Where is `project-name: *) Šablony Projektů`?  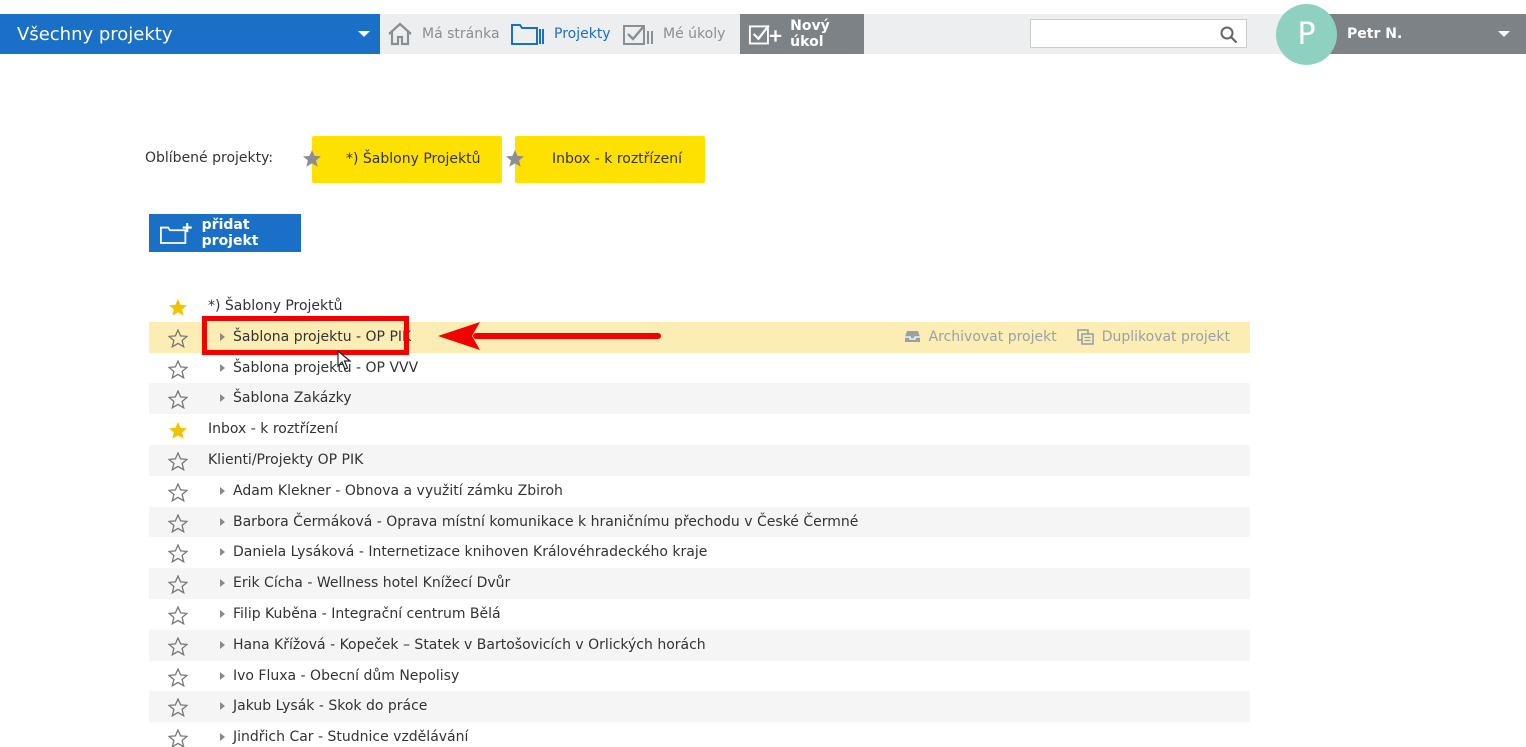 project-name: *) Šablony Projektů is located at coordinates (275, 306).